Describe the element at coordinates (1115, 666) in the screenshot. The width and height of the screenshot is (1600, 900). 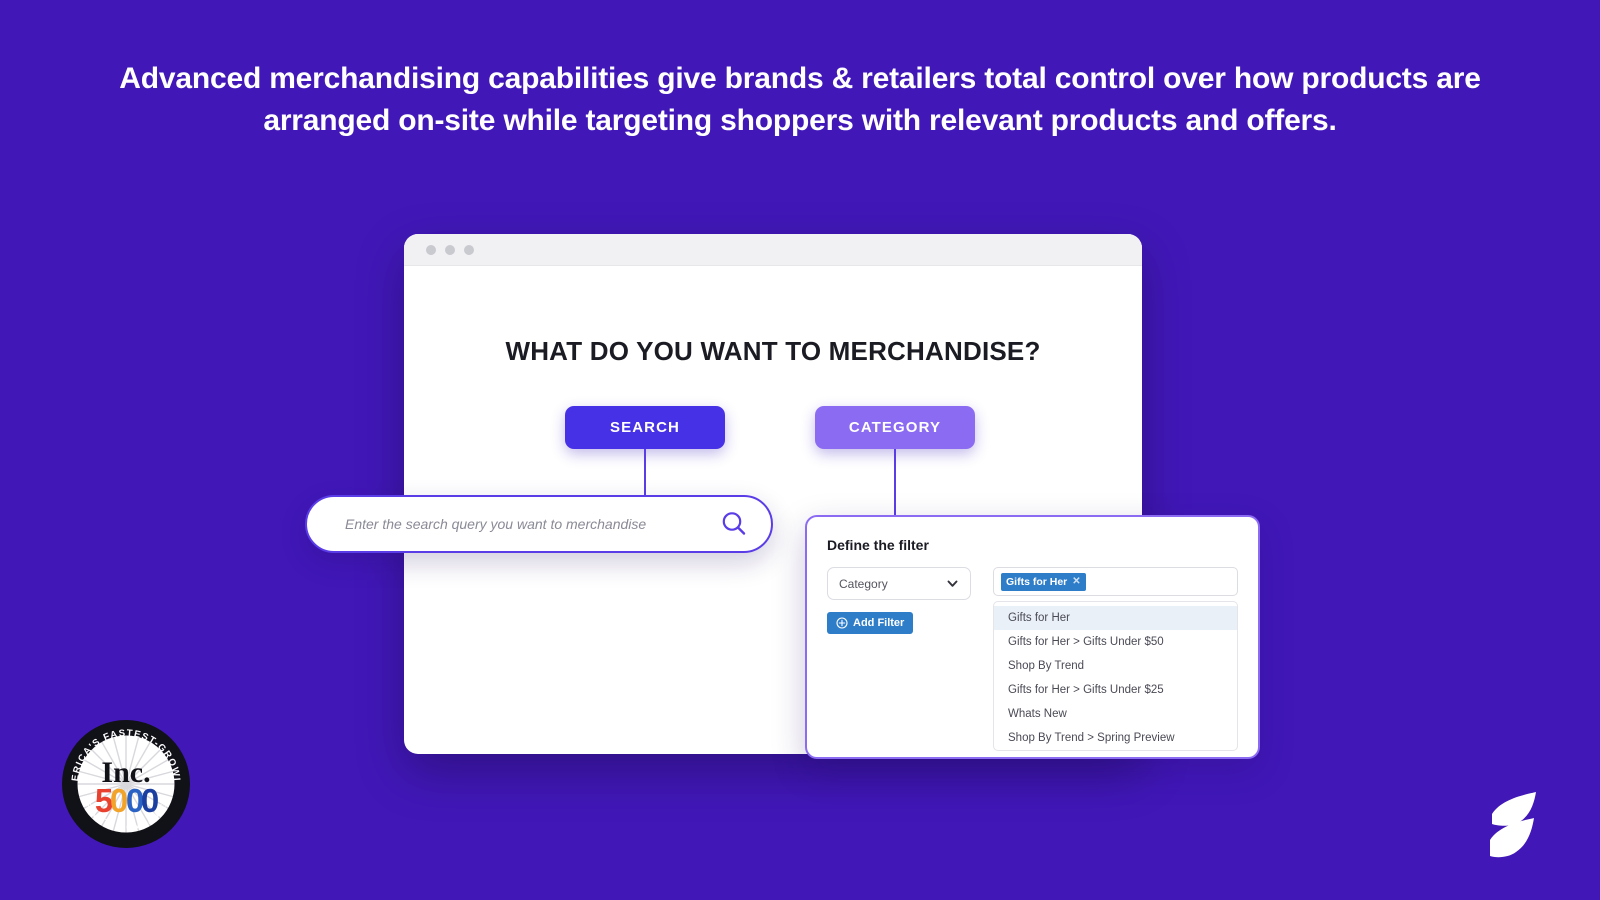
I see `list-item: Shop By Trend` at that location.